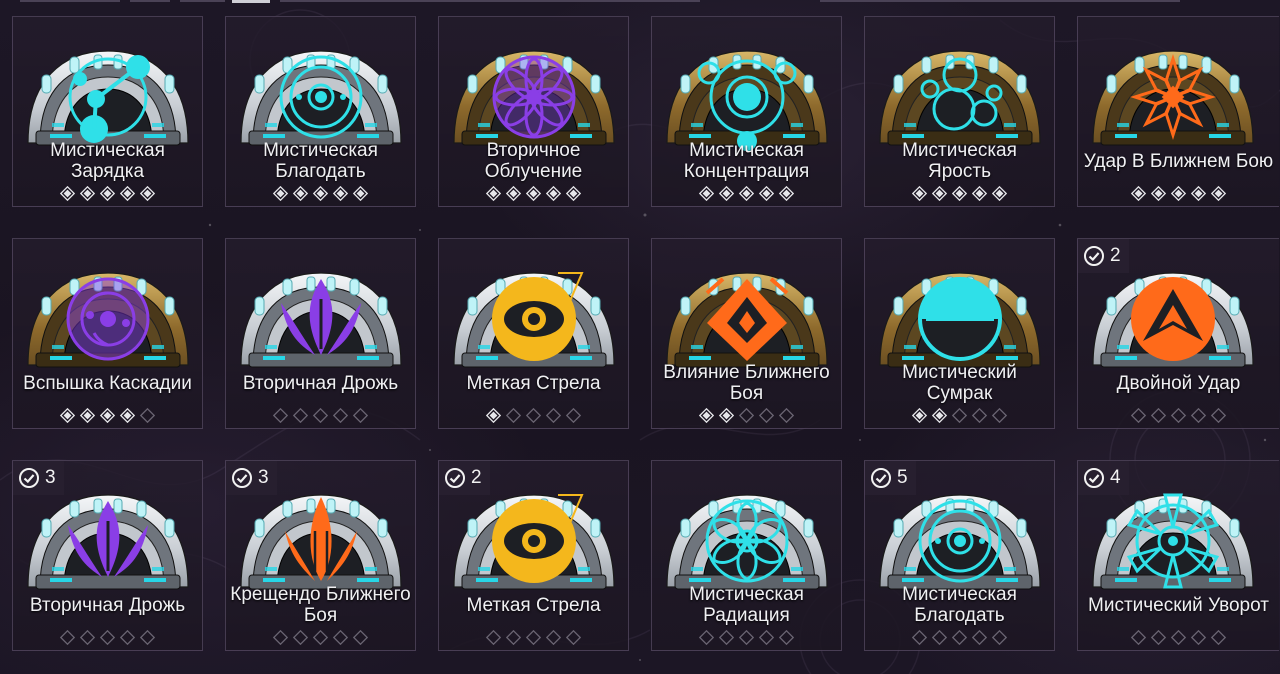 The height and width of the screenshot is (674, 1280). What do you see at coordinates (747, 533) in the screenshot?
I see `arcane-emblem-lotus` at bounding box center [747, 533].